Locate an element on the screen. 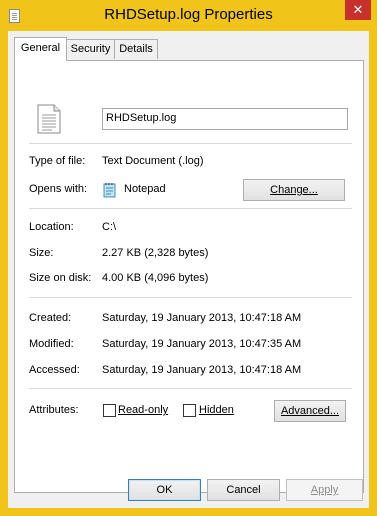  cancel-button: Cancel is located at coordinates (243, 490).